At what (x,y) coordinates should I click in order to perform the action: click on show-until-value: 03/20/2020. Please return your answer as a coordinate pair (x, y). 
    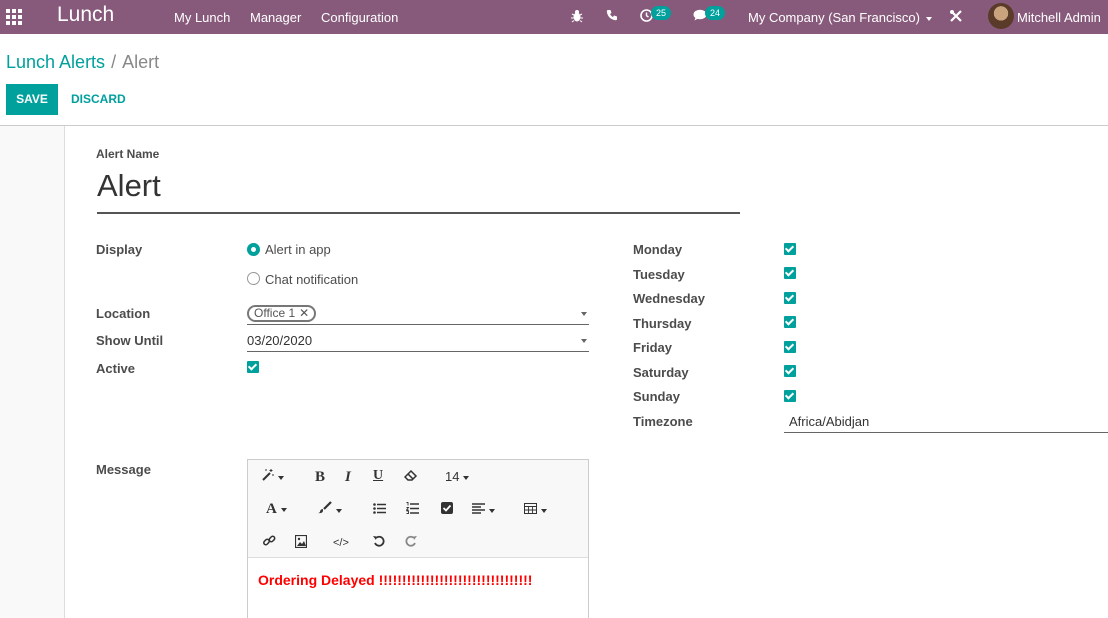
    Looking at the image, I should click on (280, 340).